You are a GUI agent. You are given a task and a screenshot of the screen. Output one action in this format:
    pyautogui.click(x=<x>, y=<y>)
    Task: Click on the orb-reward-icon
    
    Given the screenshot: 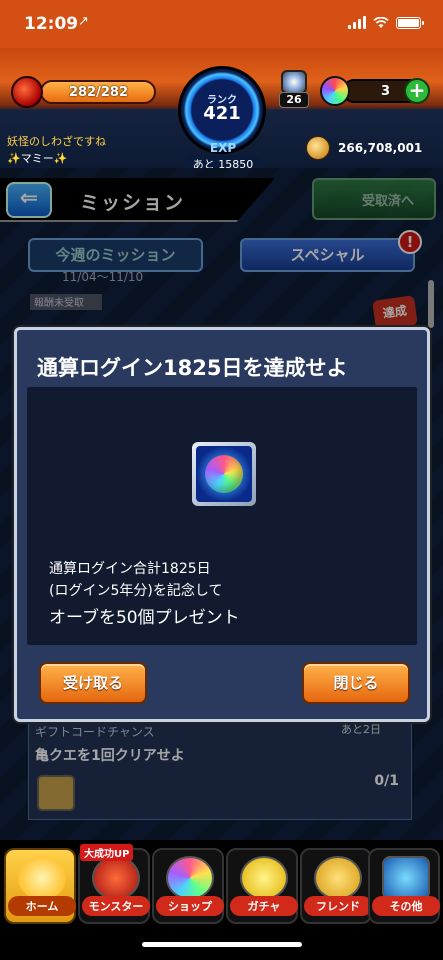 What is the action you would take?
    pyautogui.click(x=224, y=474)
    